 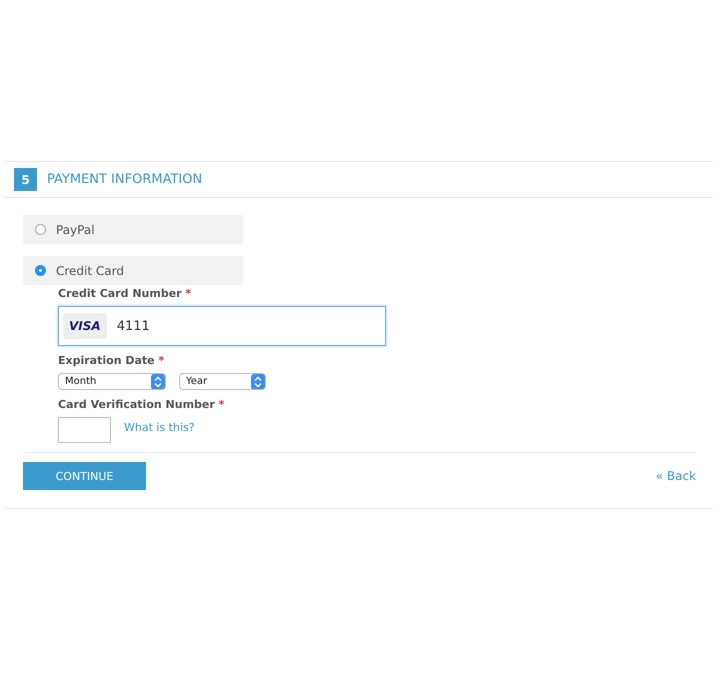 I want to click on step-number: 5, so click(x=25, y=179).